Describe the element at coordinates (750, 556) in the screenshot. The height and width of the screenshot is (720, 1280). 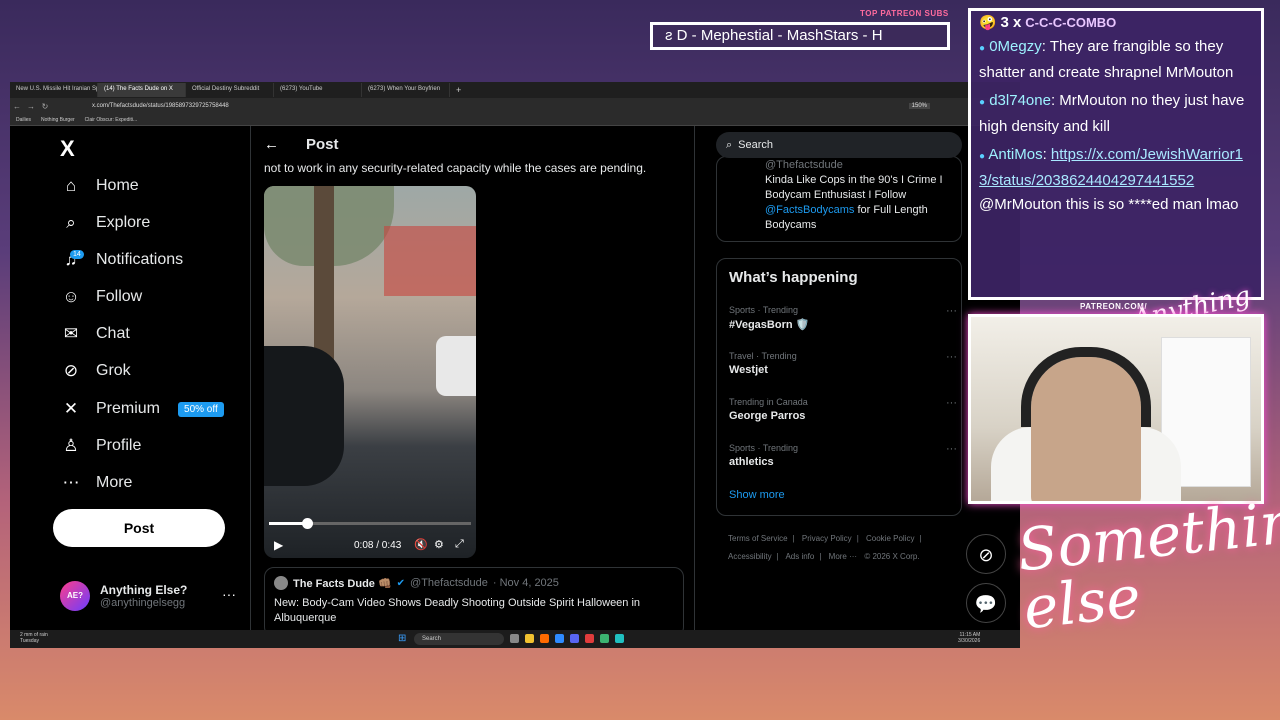
I see `footer-link: Accessibility` at that location.